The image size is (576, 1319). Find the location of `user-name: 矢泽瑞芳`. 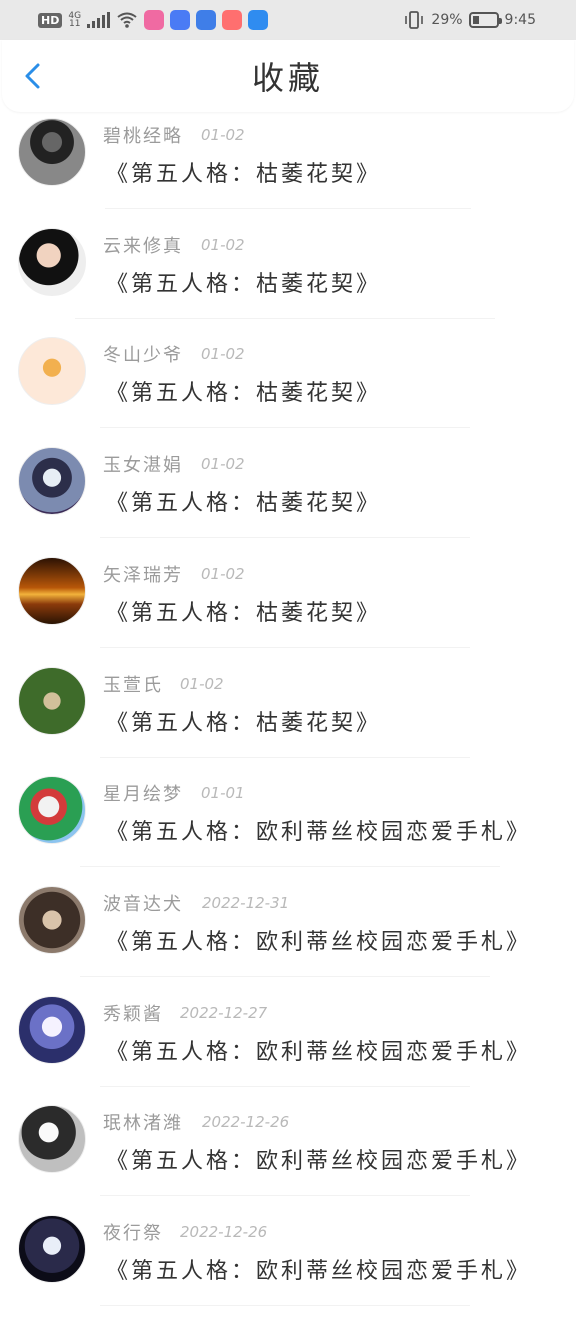

user-name: 矢泽瑞芳 is located at coordinates (143, 575).